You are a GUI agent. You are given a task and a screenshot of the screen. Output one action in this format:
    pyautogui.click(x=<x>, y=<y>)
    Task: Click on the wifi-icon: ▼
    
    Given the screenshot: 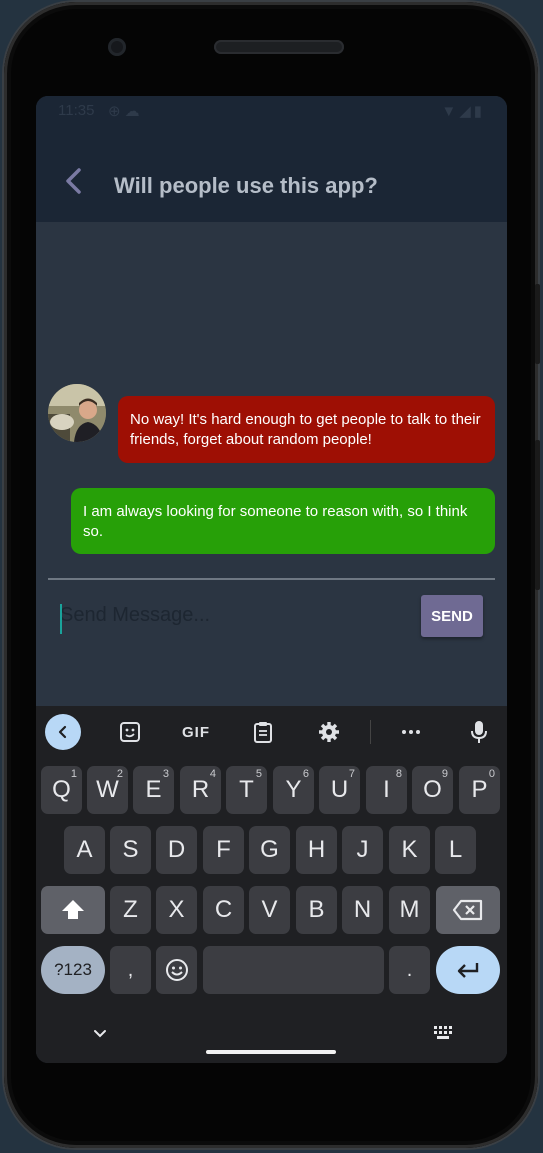 What is the action you would take?
    pyautogui.click(x=450, y=111)
    